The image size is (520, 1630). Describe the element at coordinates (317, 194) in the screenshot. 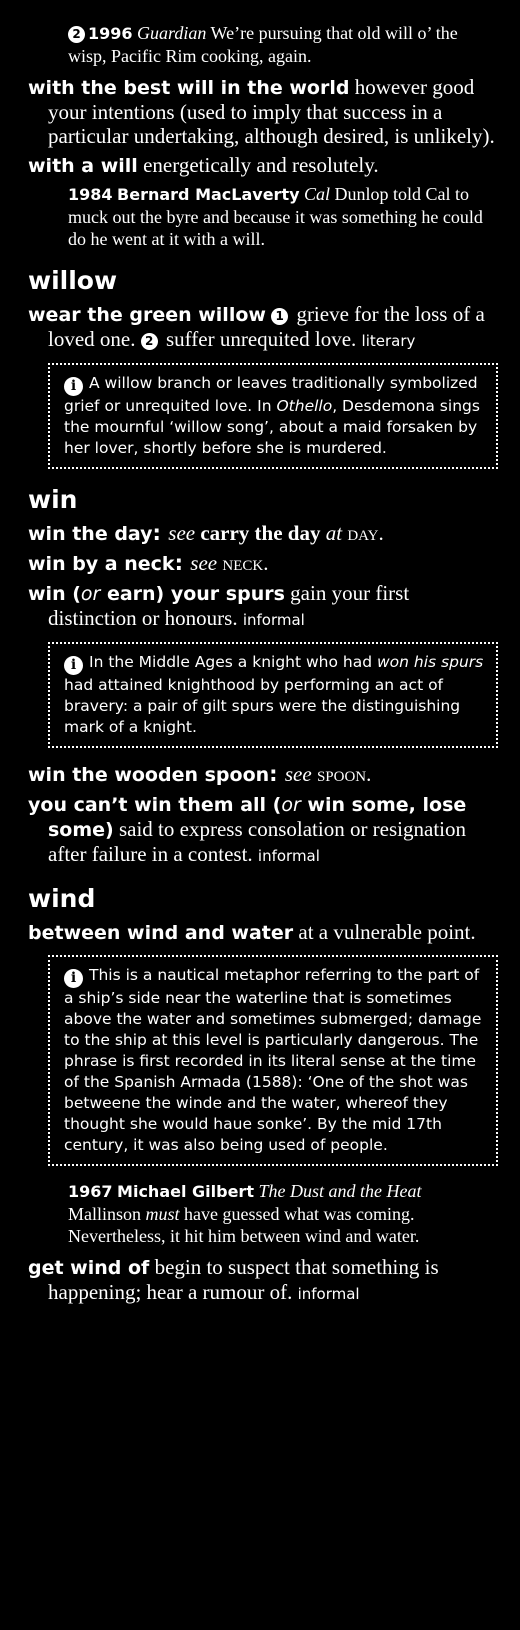

I see `quote-source-title: Cal` at that location.